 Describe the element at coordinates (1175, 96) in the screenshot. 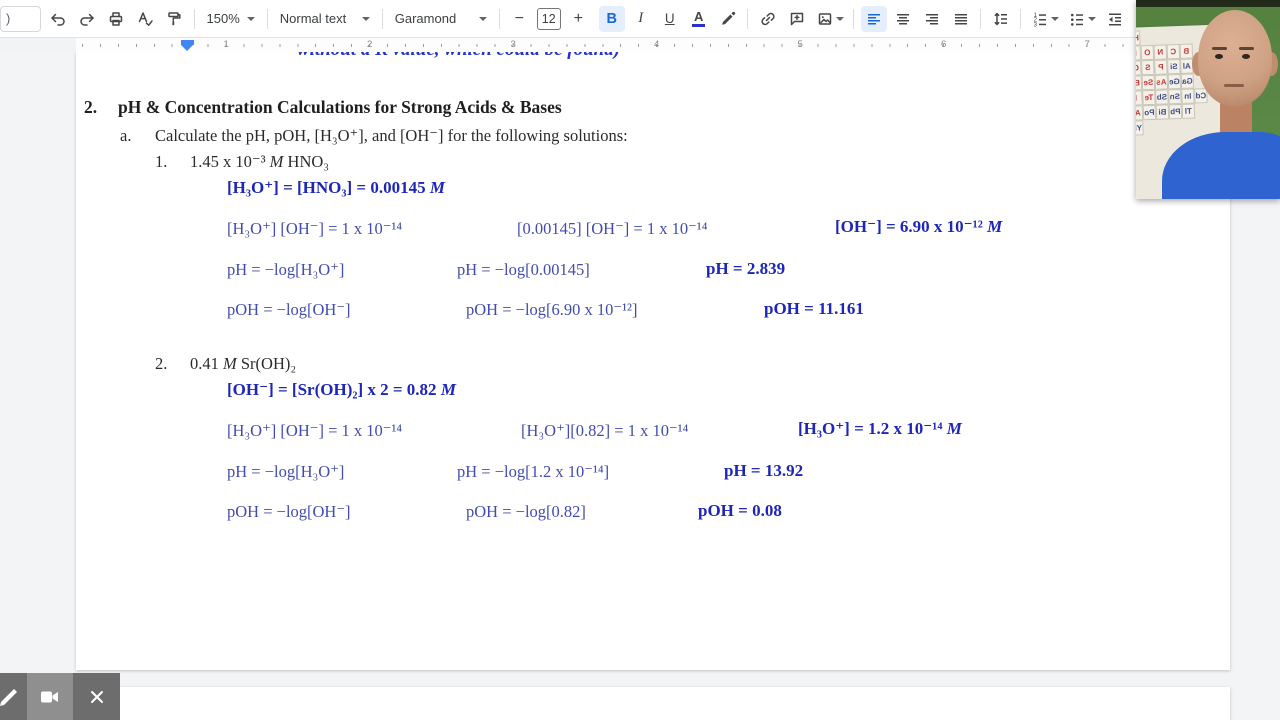

I see `periodic-element-cell: Sn` at that location.